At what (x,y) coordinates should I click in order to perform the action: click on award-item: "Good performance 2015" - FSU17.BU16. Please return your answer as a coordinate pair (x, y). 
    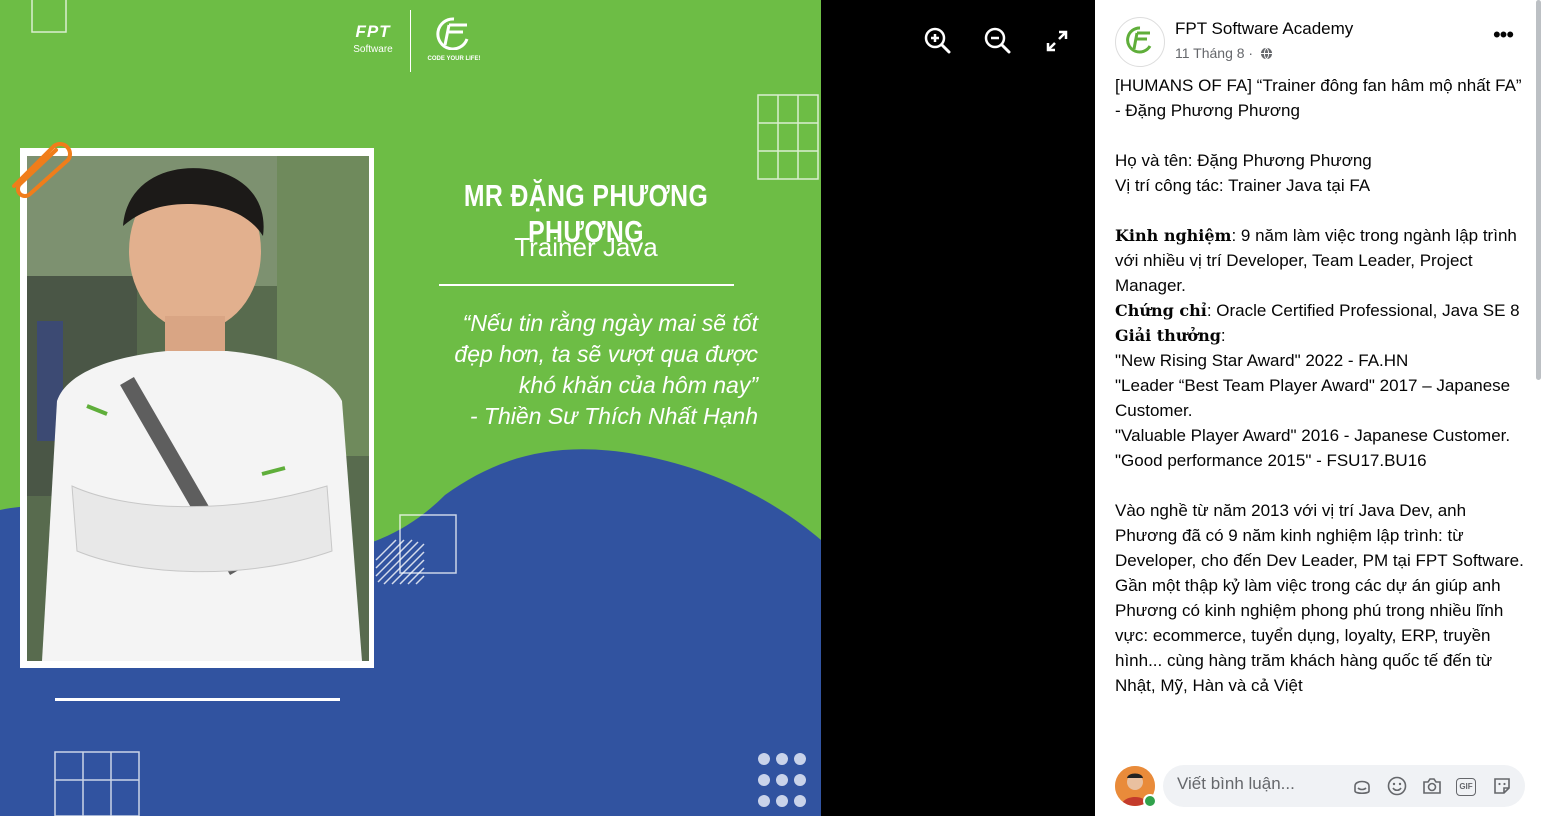
    Looking at the image, I should click on (1271, 460).